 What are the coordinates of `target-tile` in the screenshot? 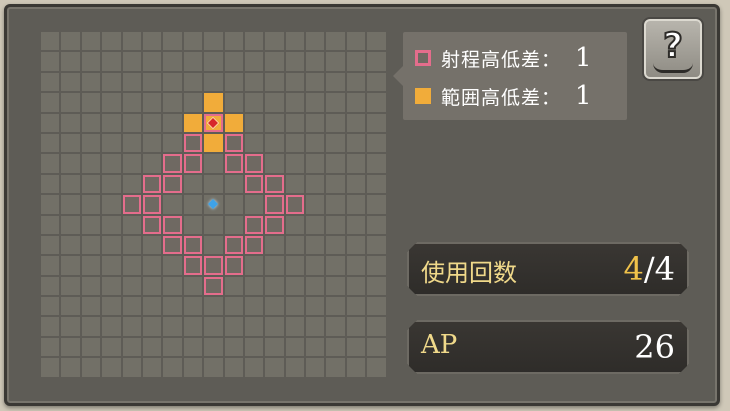 It's located at (213, 122).